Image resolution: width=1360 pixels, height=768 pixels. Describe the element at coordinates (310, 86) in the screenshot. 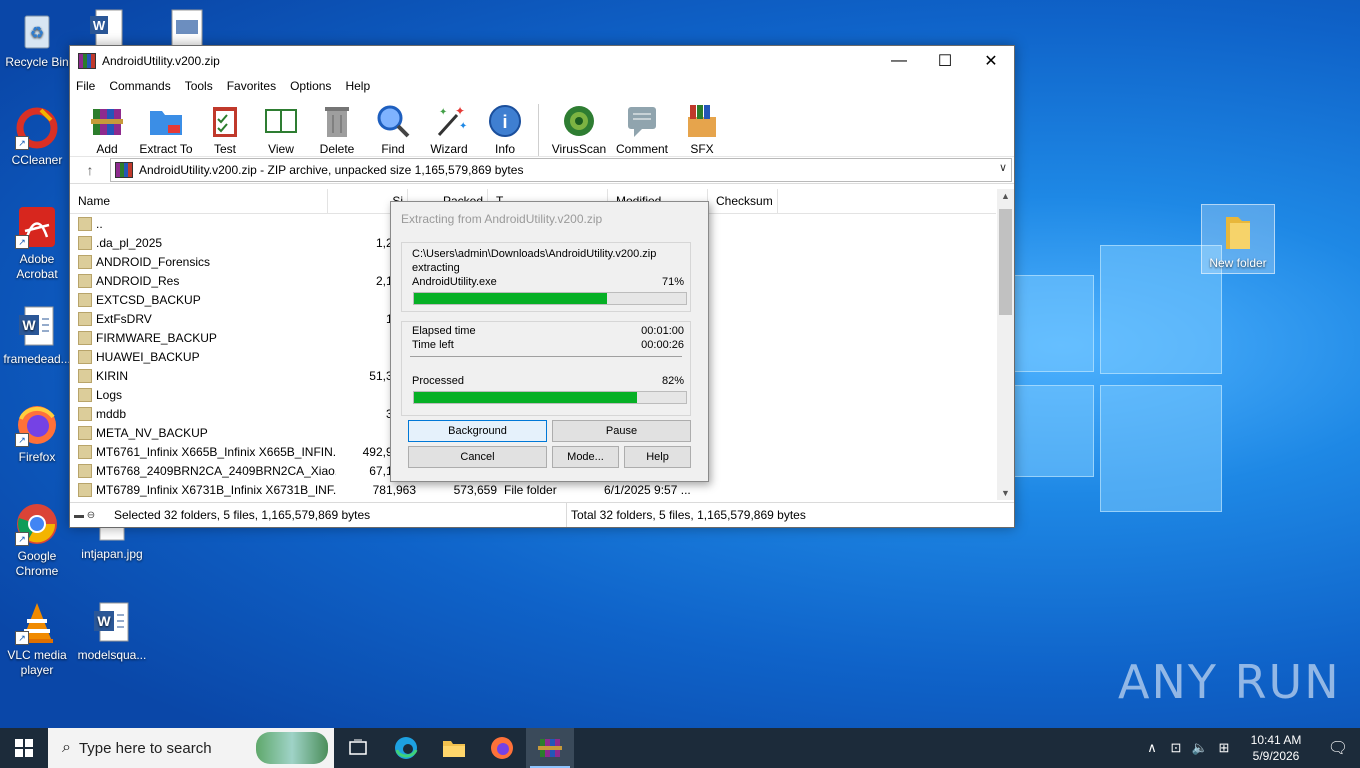

I see `menu-options: Options` at that location.